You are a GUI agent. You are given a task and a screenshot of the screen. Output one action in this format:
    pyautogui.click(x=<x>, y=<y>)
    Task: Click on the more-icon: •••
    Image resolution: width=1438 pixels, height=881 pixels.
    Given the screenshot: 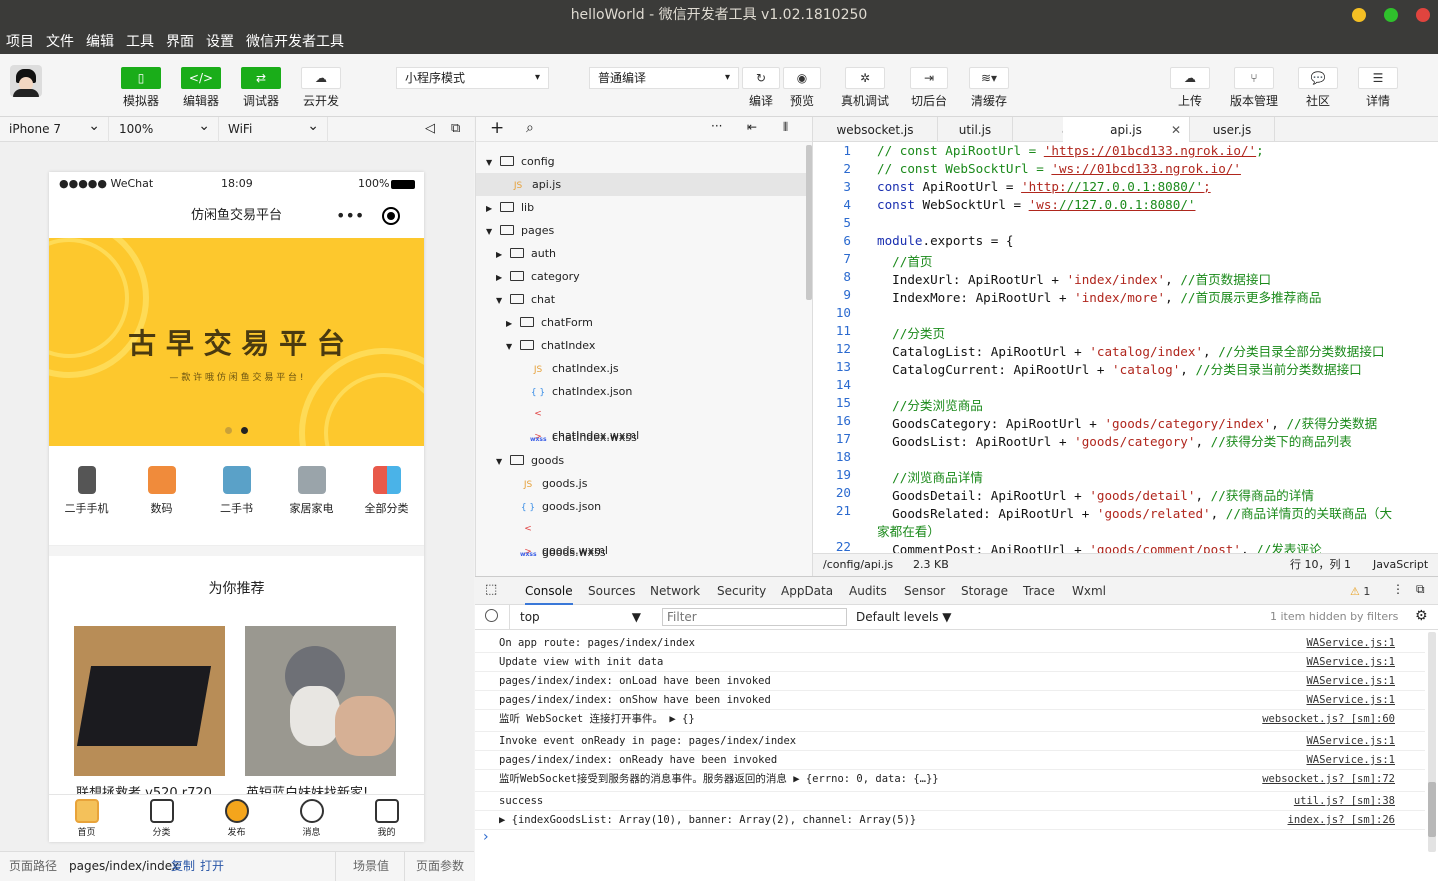 What is the action you would take?
    pyautogui.click(x=350, y=216)
    